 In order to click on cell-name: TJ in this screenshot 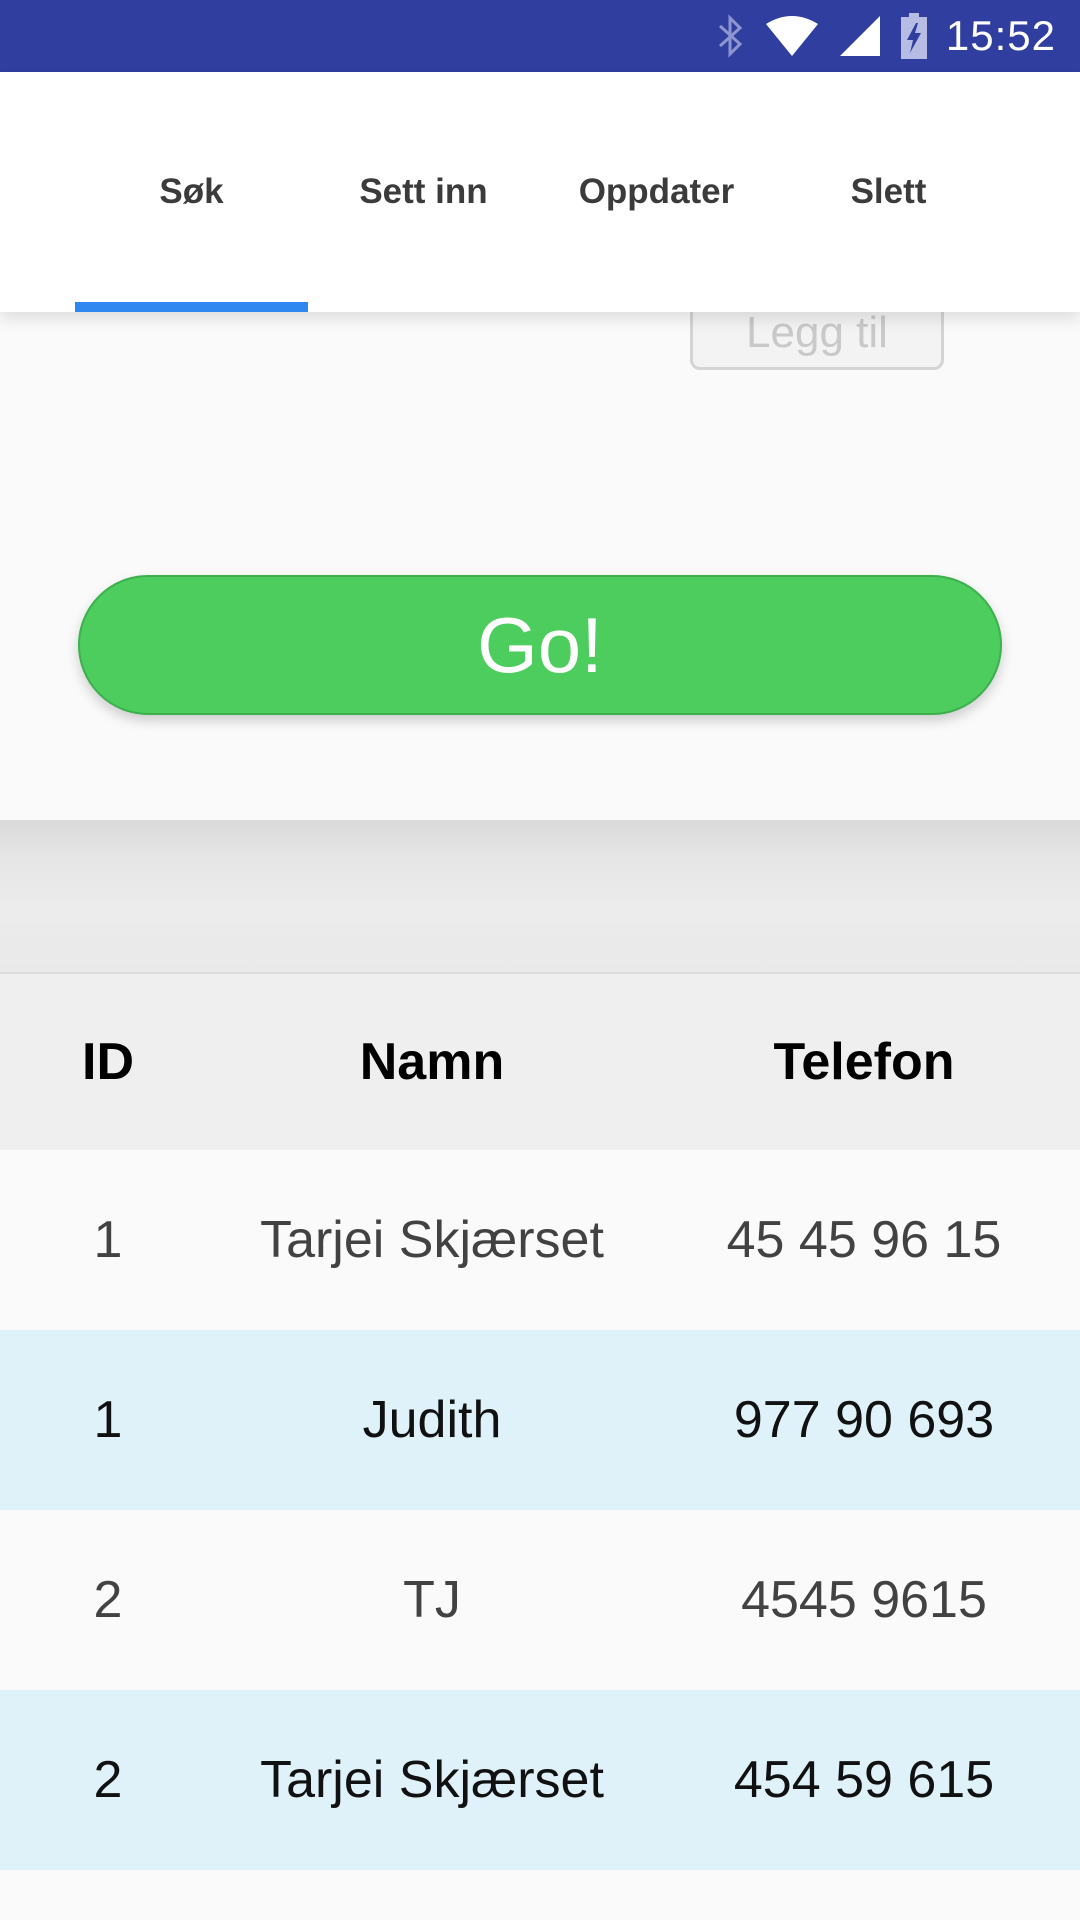, I will do `click(432, 1600)`.